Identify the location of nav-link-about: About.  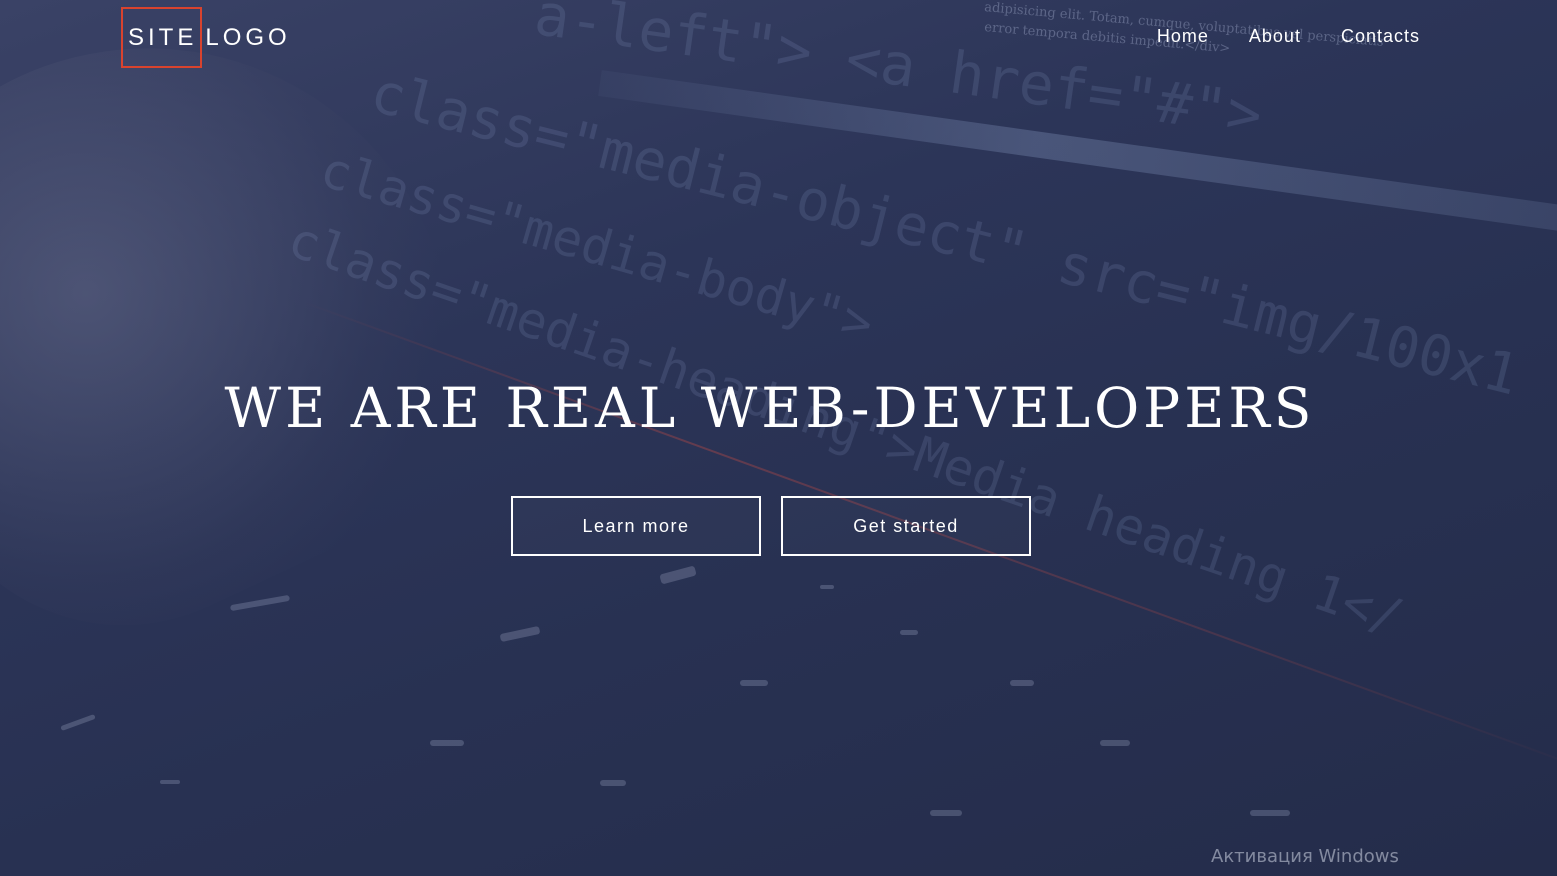
(1275, 36).